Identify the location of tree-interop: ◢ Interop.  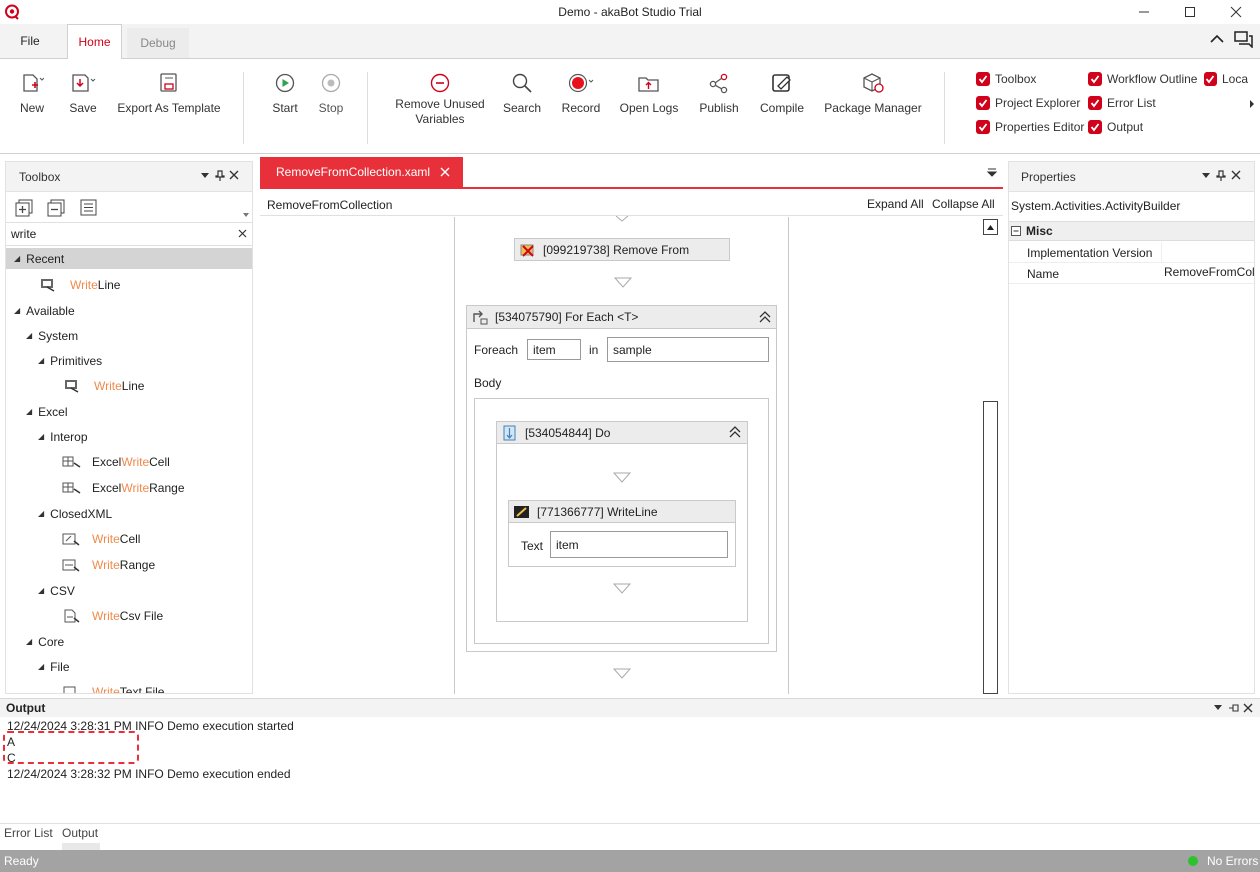
(63, 437).